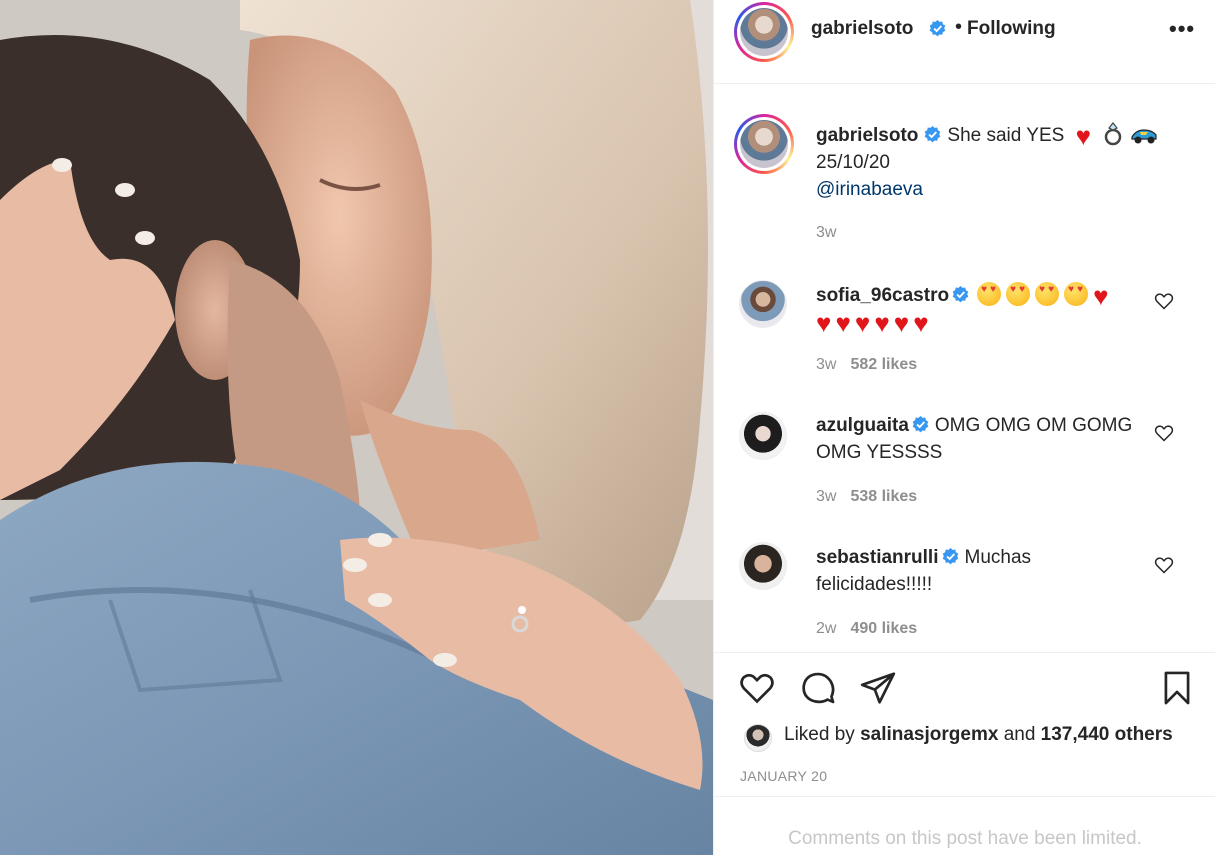 This screenshot has width=1215, height=855. Describe the element at coordinates (929, 734) in the screenshot. I see `liked-by-username: salinasjorgemx` at that location.